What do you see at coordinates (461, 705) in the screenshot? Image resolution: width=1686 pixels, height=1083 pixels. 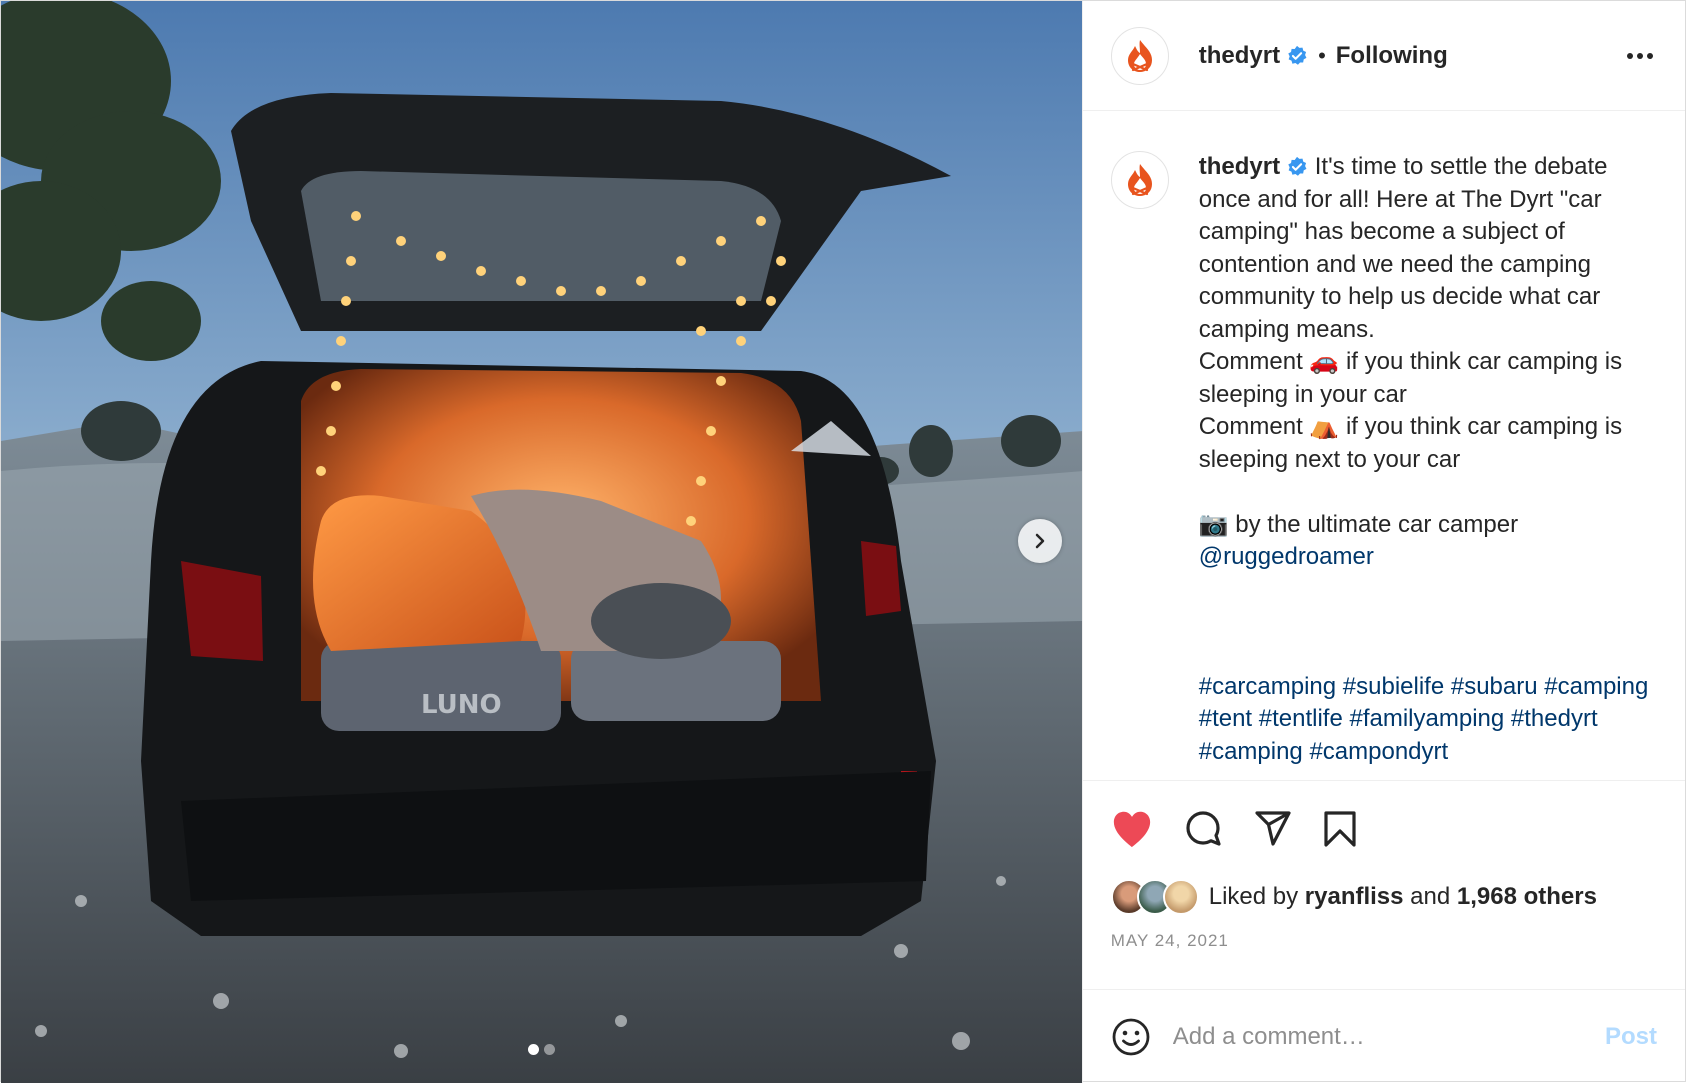 I see `mattress-logo-text: LUNO` at bounding box center [461, 705].